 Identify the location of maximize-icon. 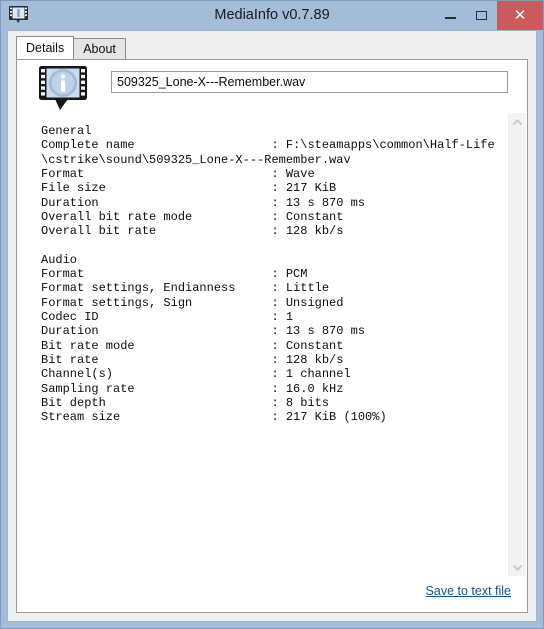
(481, 15).